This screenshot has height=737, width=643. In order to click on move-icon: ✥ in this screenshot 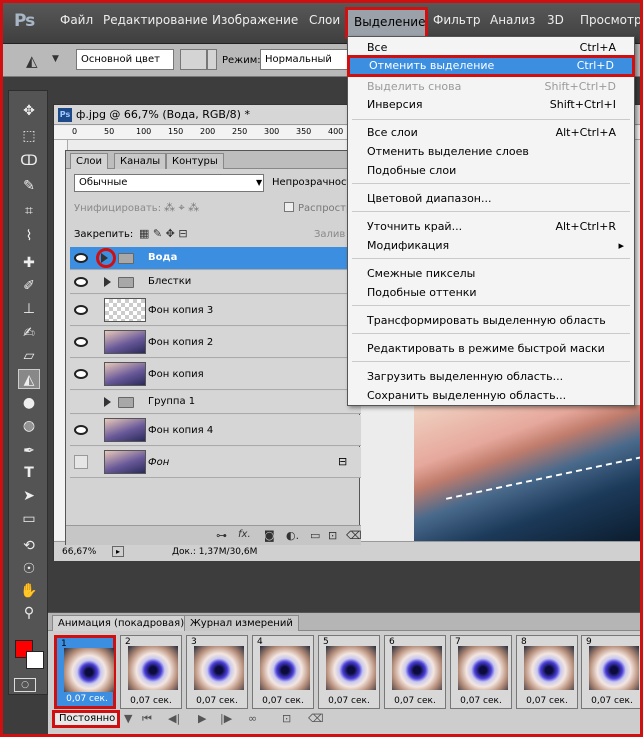, I will do `click(29, 111)`.